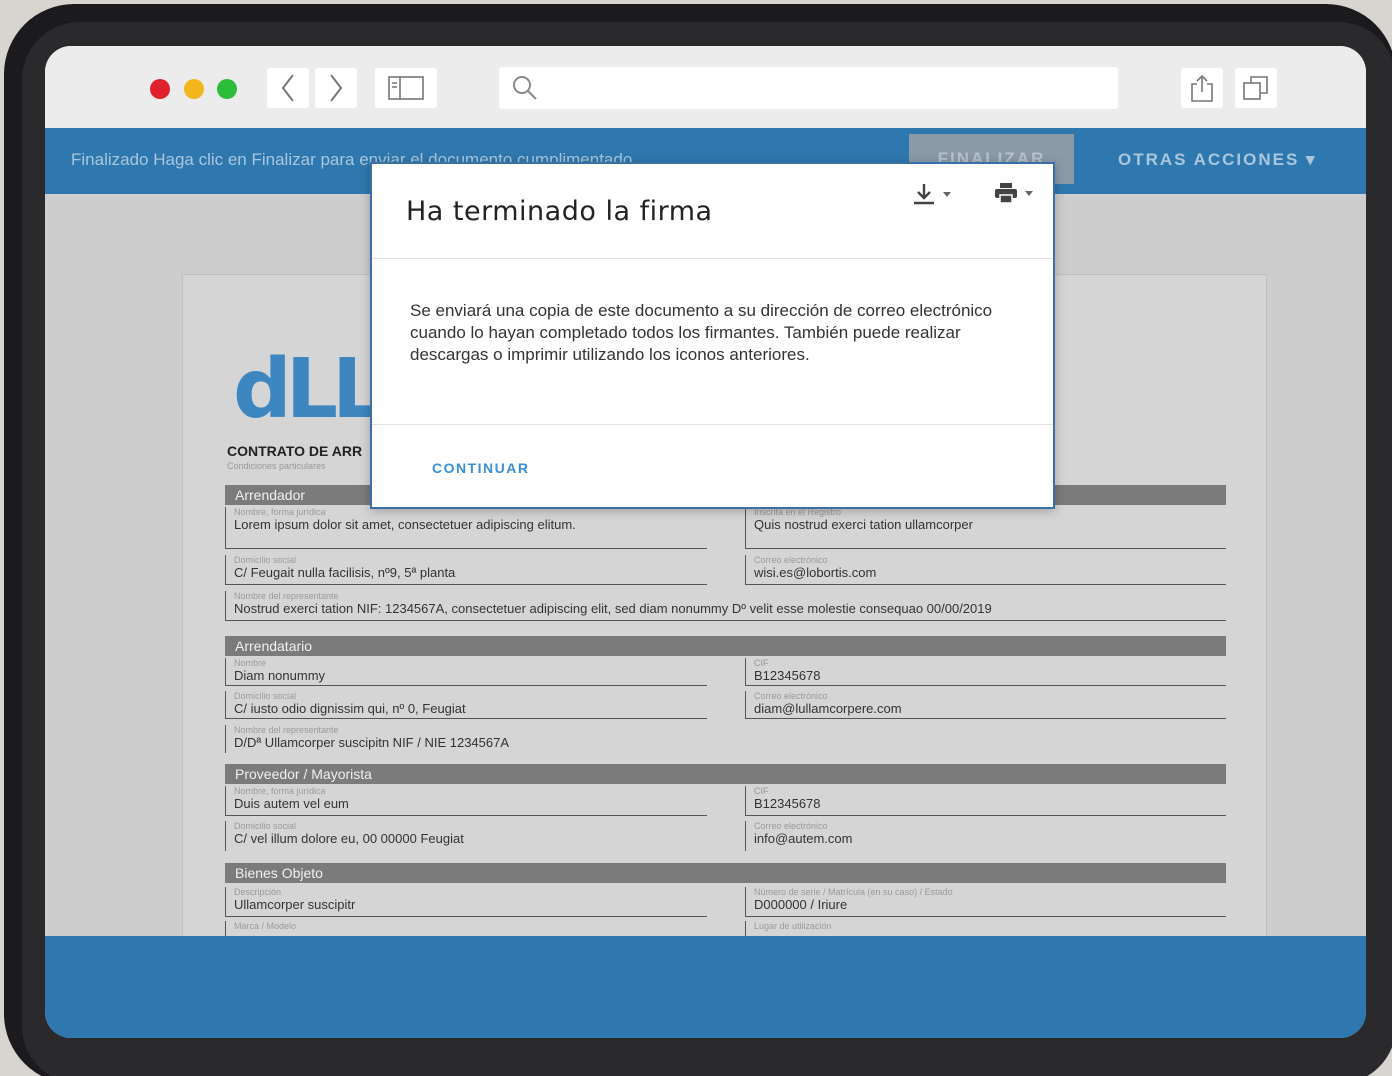 Image resolution: width=1392 pixels, height=1076 pixels. I want to click on field-label: Marca / Modelo, so click(265, 926).